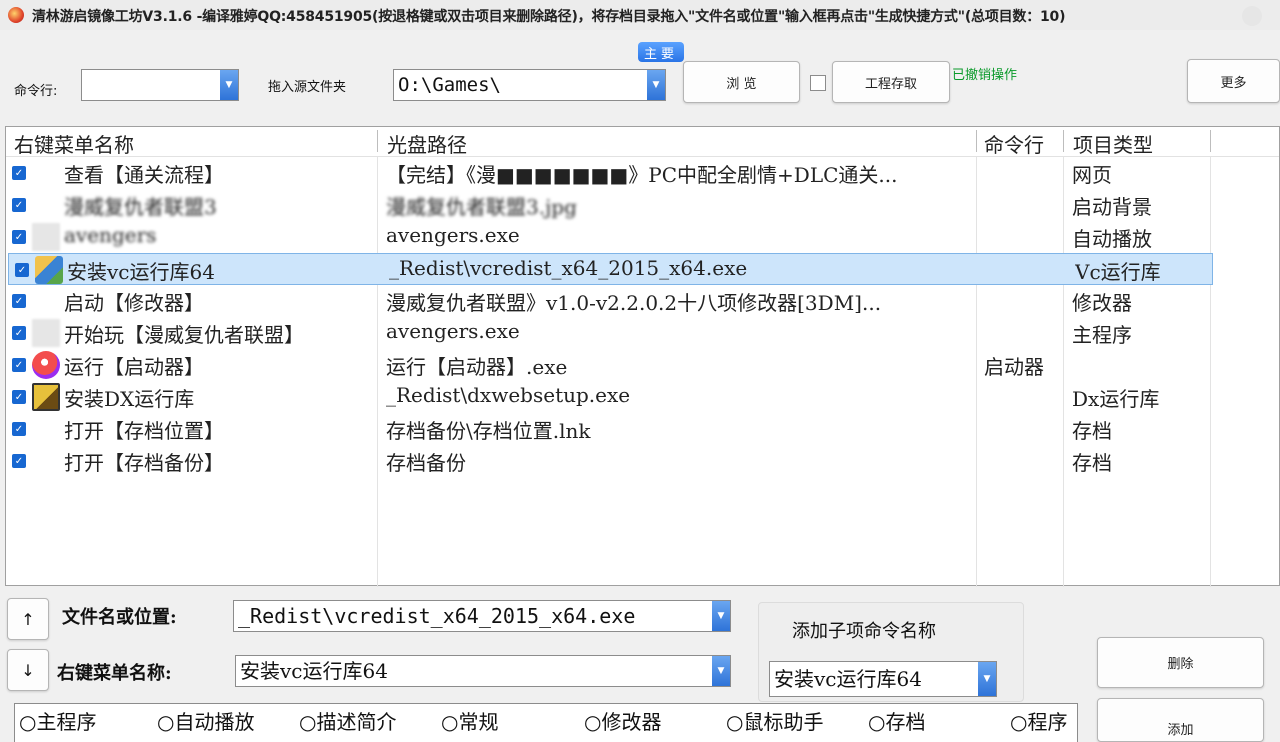 Image resolution: width=1280 pixels, height=742 pixels. Describe the element at coordinates (144, 463) in the screenshot. I see `row-menu-name: 打开【存档备份】` at that location.